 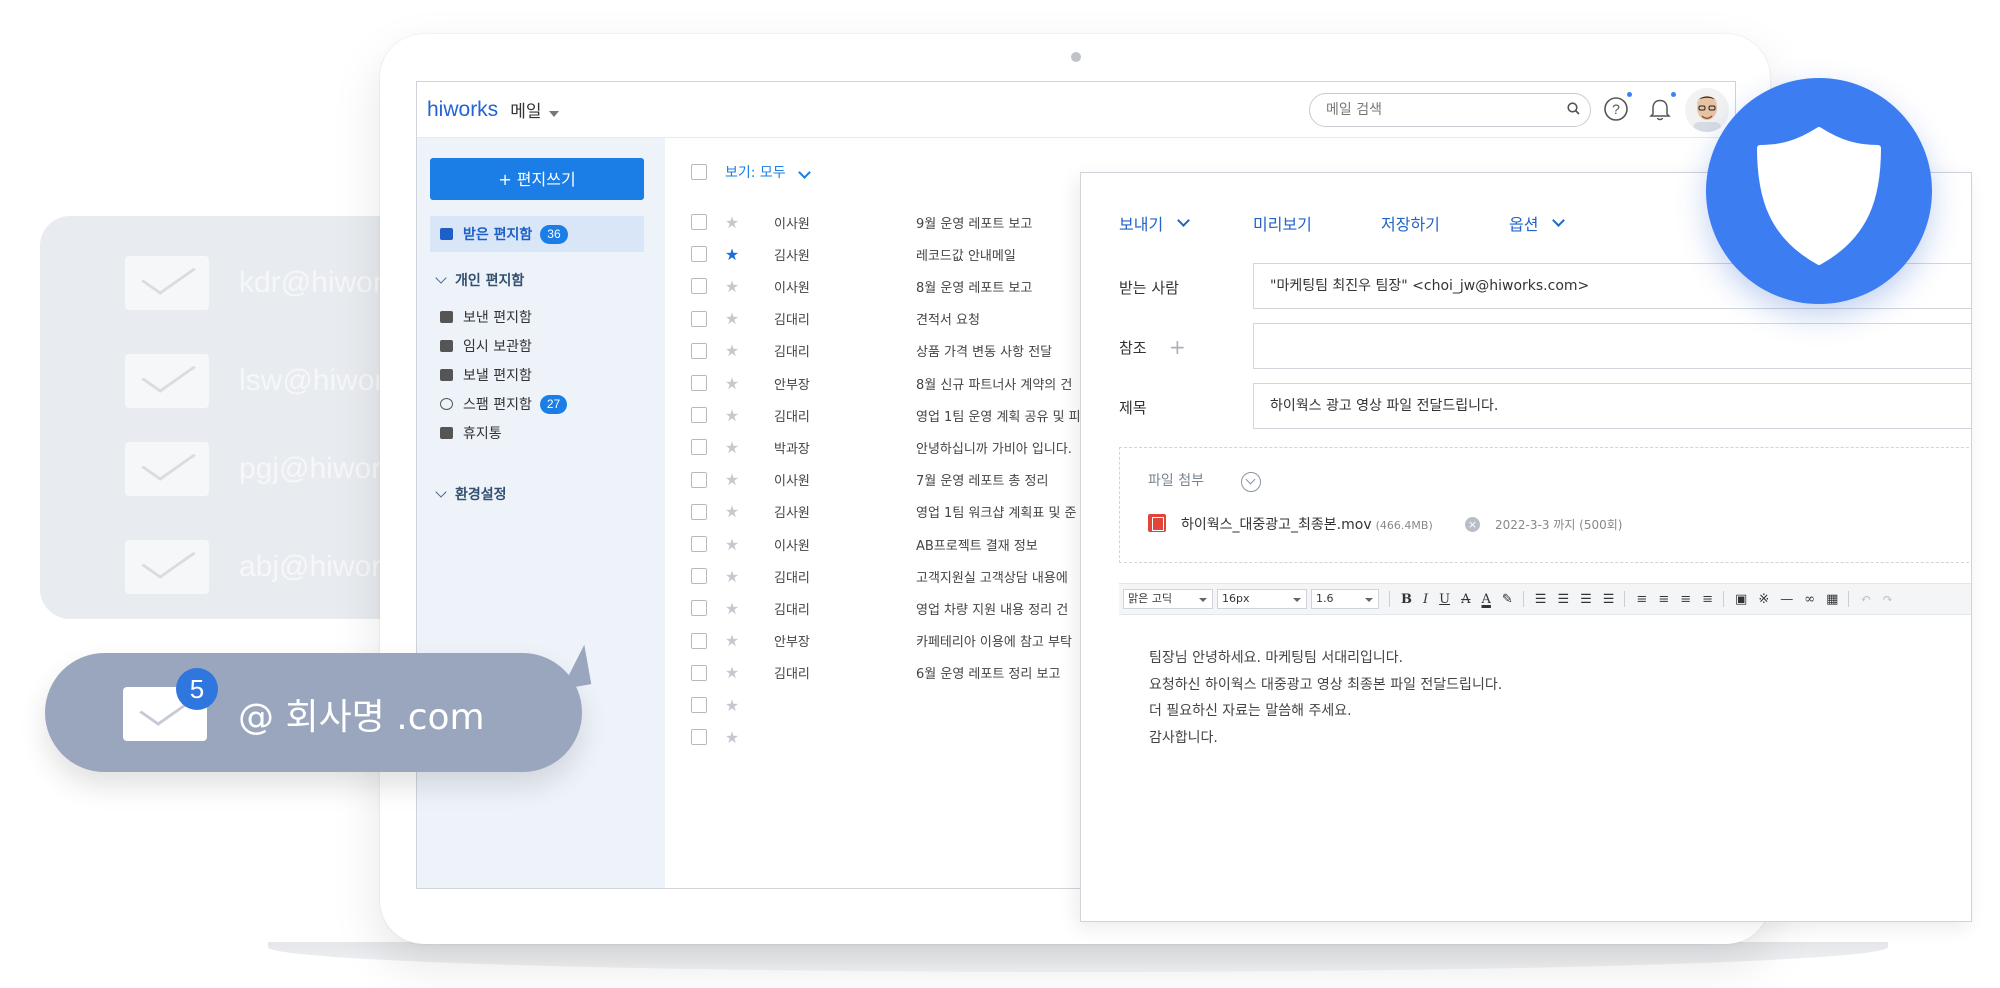 I want to click on mail-row: ★ 이사원 7월 운영 레포트 총 정리, so click(x=869, y=480).